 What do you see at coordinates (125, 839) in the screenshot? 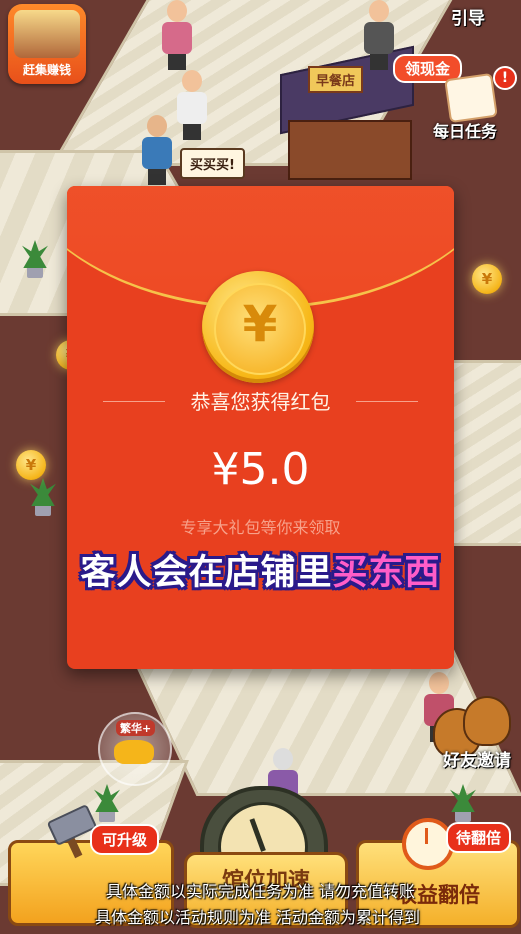
I see `upgrade-badge: 可升级` at bounding box center [125, 839].